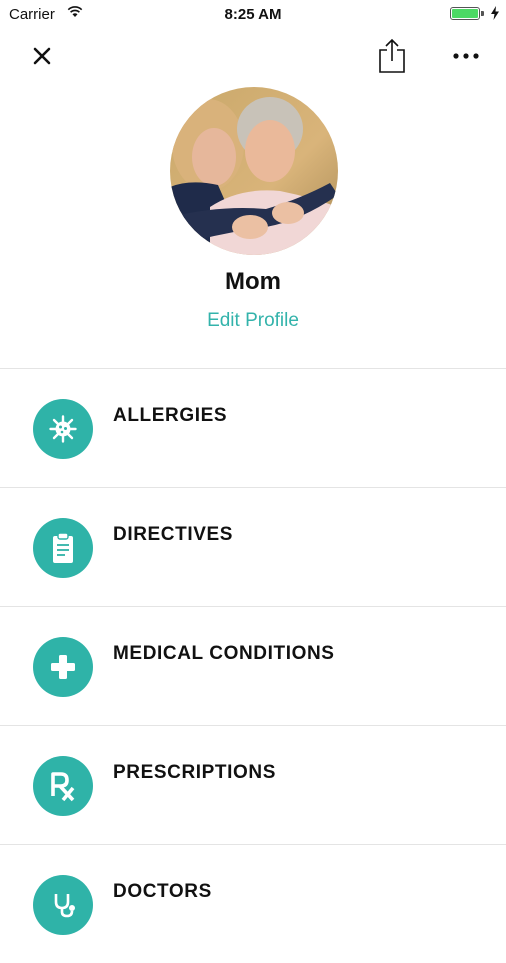 The height and width of the screenshot is (963, 506). I want to click on close-icon, so click(42, 56).